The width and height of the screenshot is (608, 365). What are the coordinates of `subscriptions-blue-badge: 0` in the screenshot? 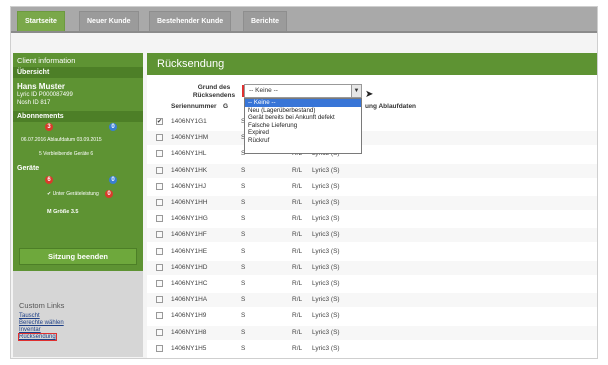 It's located at (113, 127).